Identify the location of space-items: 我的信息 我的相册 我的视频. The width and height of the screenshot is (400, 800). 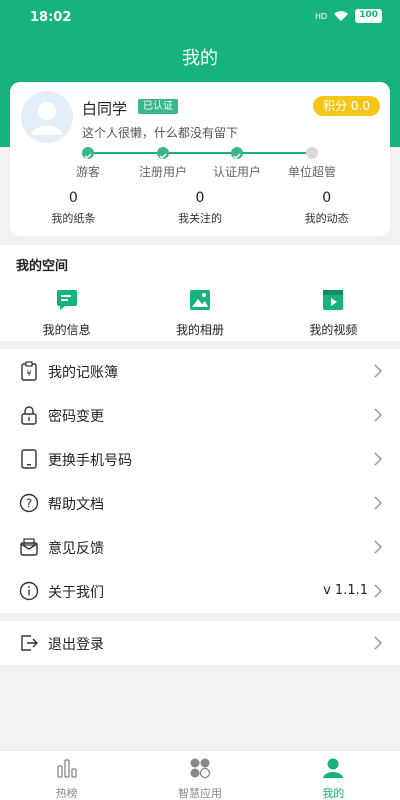
(200, 313).